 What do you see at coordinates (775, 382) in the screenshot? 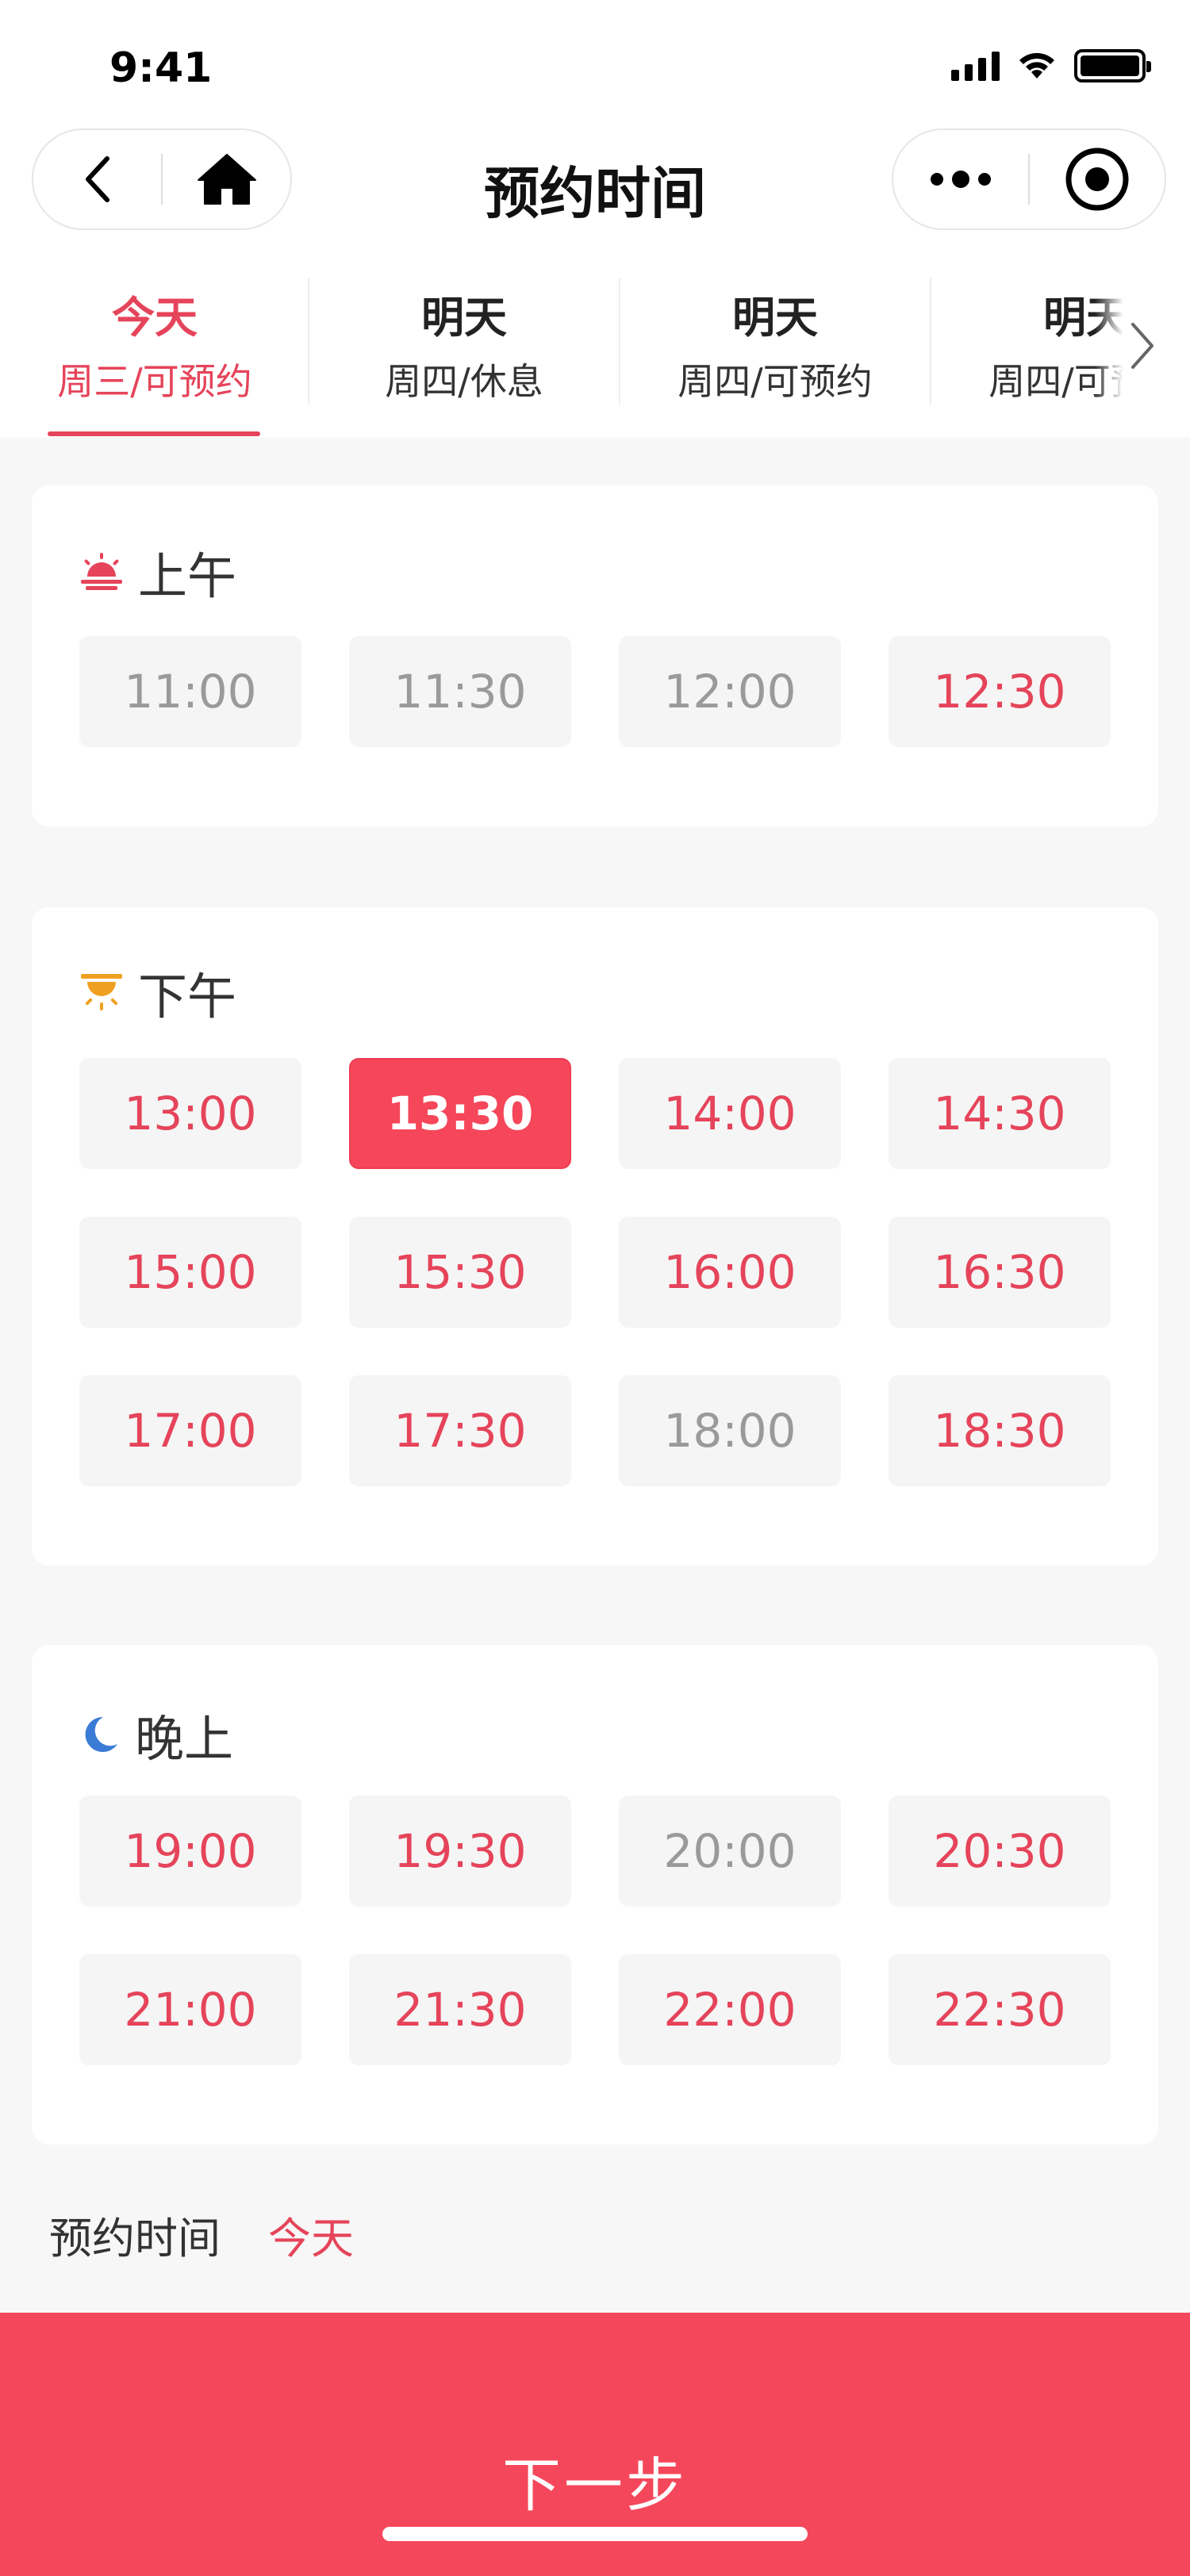
I see `date-tab-status: 周四/可预约` at bounding box center [775, 382].